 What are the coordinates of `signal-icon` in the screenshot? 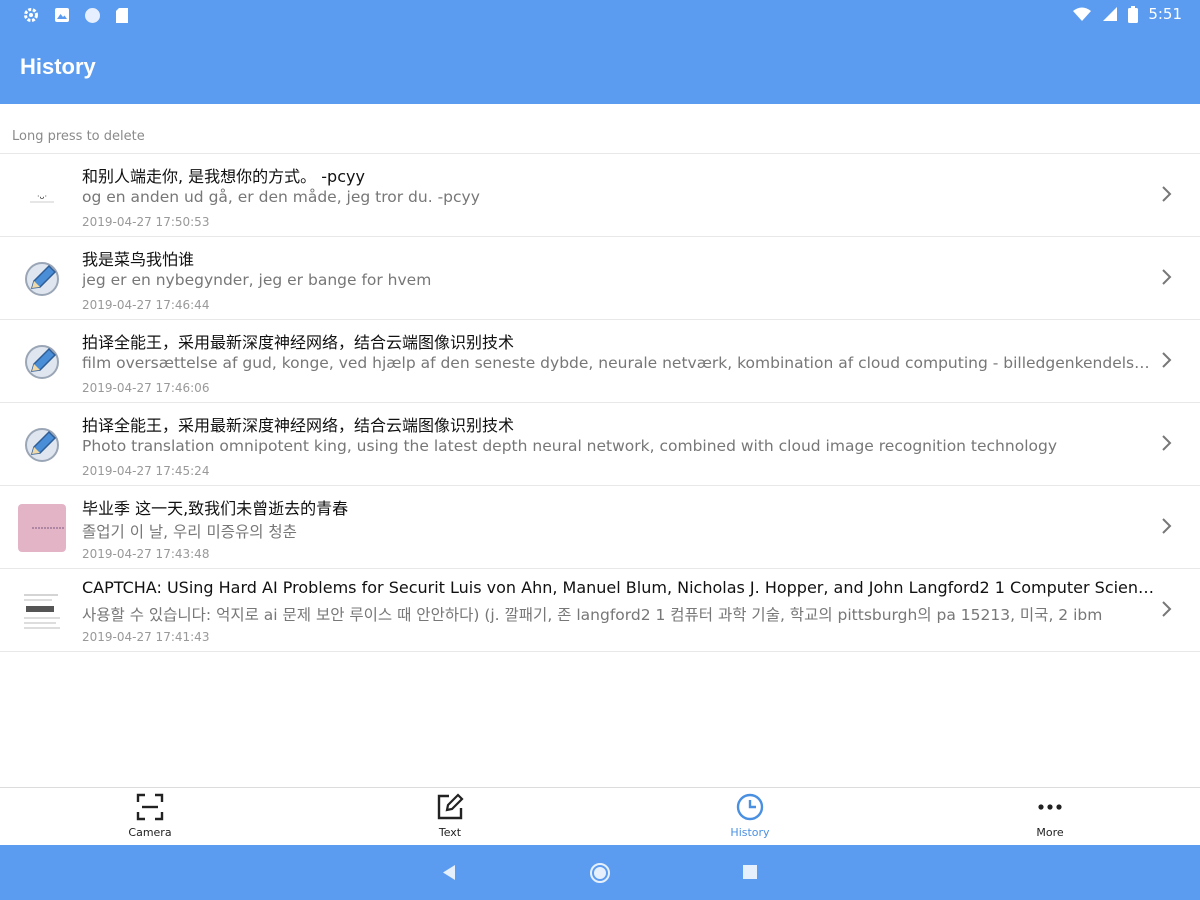 It's located at (1110, 14).